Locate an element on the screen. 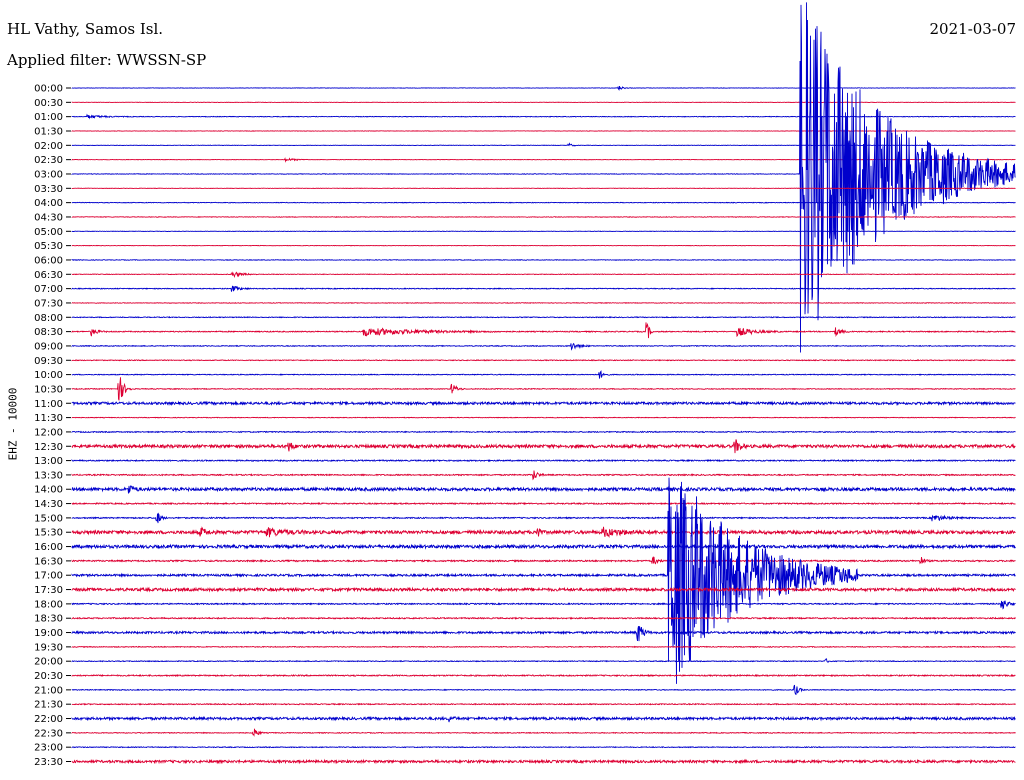  line-label: 00:00 is located at coordinates (48, 89).